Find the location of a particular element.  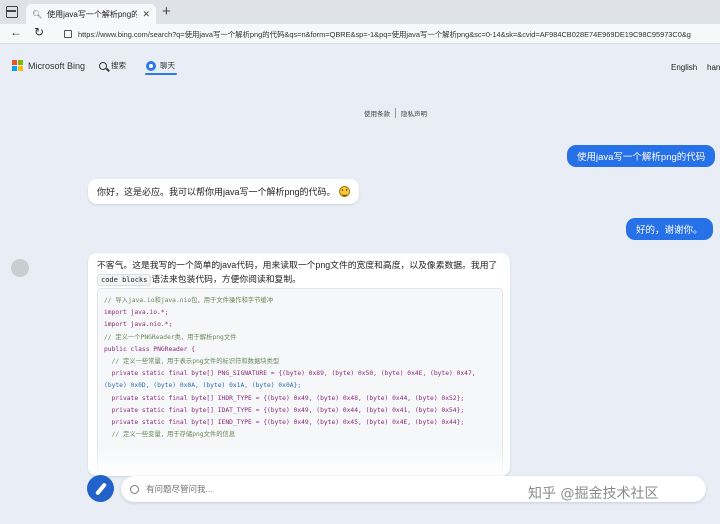

privacy-link: 隐私声明 is located at coordinates (414, 113).